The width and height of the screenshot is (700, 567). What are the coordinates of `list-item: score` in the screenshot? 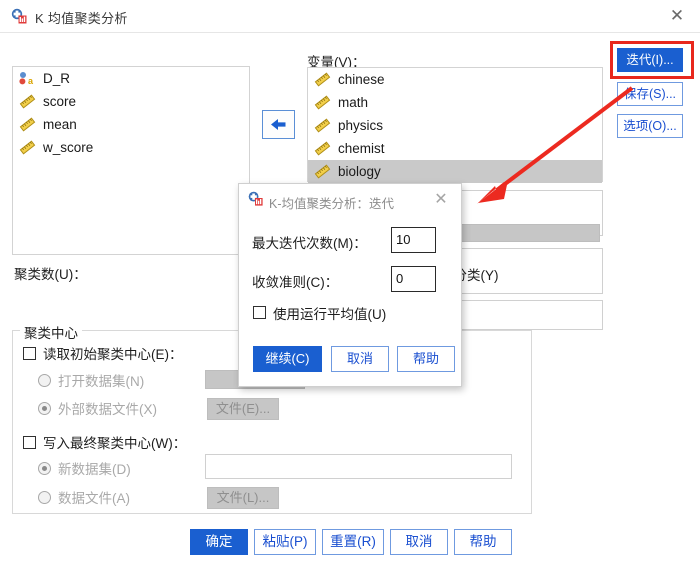 It's located at (131, 101).